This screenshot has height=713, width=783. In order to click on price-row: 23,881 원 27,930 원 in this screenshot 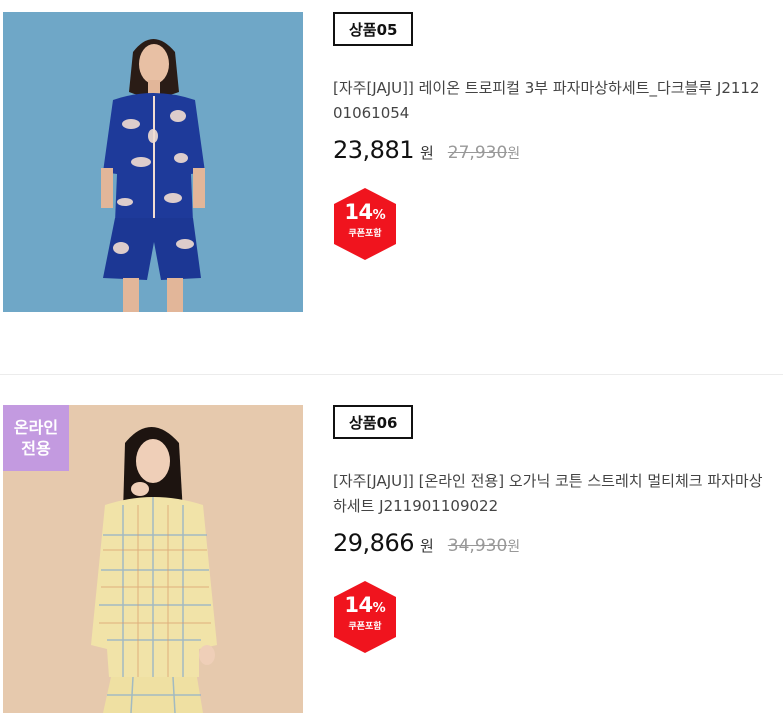, I will do `click(426, 150)`.